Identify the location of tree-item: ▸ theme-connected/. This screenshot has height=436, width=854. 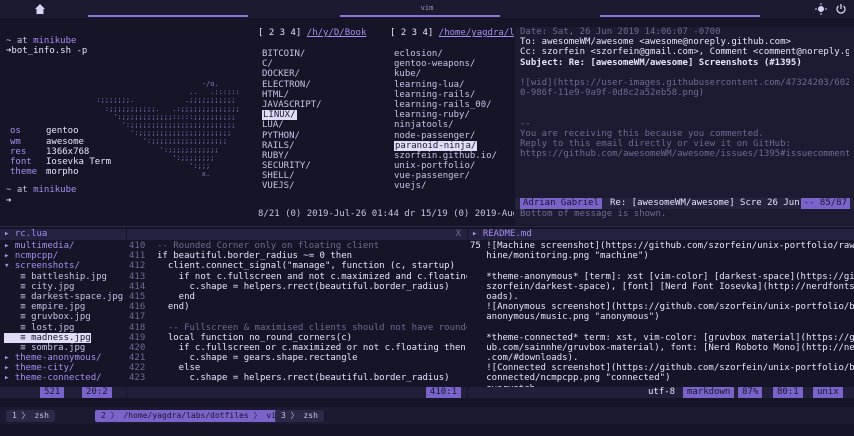
(63, 378).